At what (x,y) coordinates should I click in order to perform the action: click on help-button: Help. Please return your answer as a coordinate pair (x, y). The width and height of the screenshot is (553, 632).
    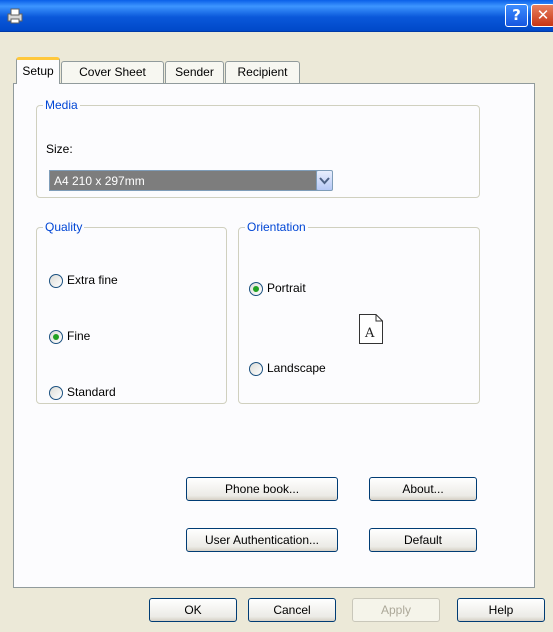
    Looking at the image, I should click on (501, 610).